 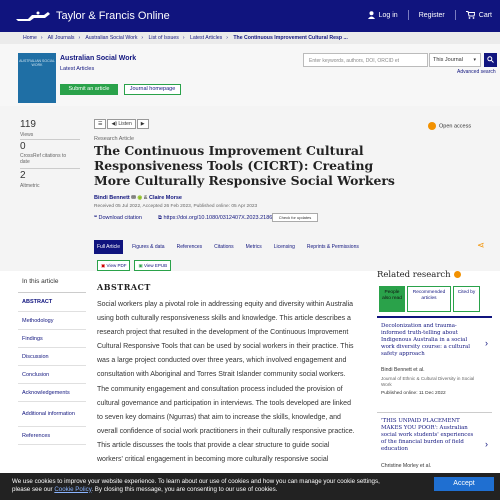 I want to click on cookie-policy-link: Cookie Policy, so click(x=72, y=489).